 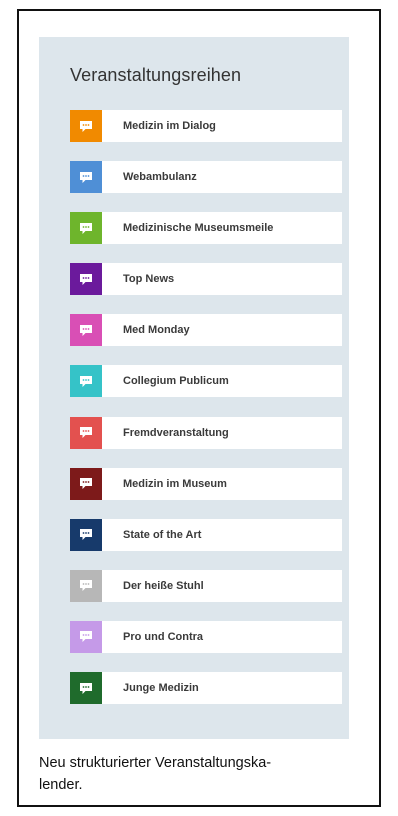 What do you see at coordinates (206, 330) in the screenshot?
I see `event-series-item-med-monday: Med Monday` at bounding box center [206, 330].